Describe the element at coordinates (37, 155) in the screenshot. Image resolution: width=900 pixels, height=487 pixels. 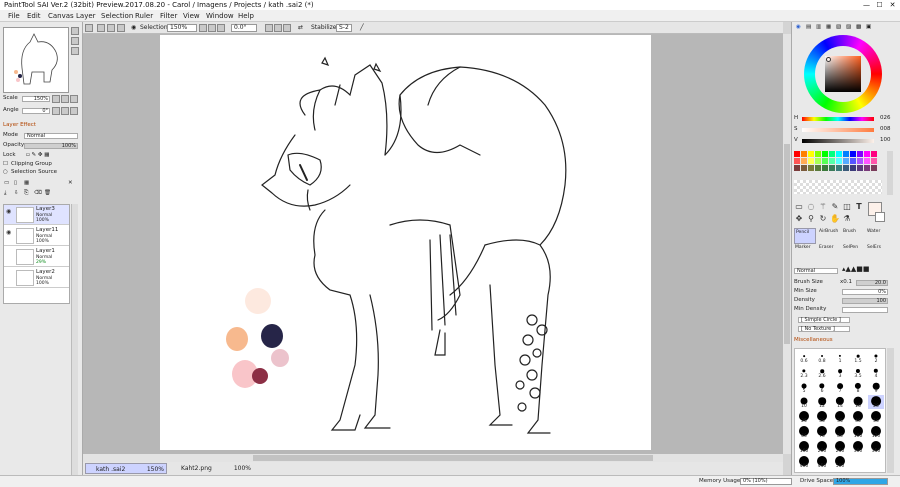
I see `lock-icons: ▫ ✎ ✥ ▦` at that location.